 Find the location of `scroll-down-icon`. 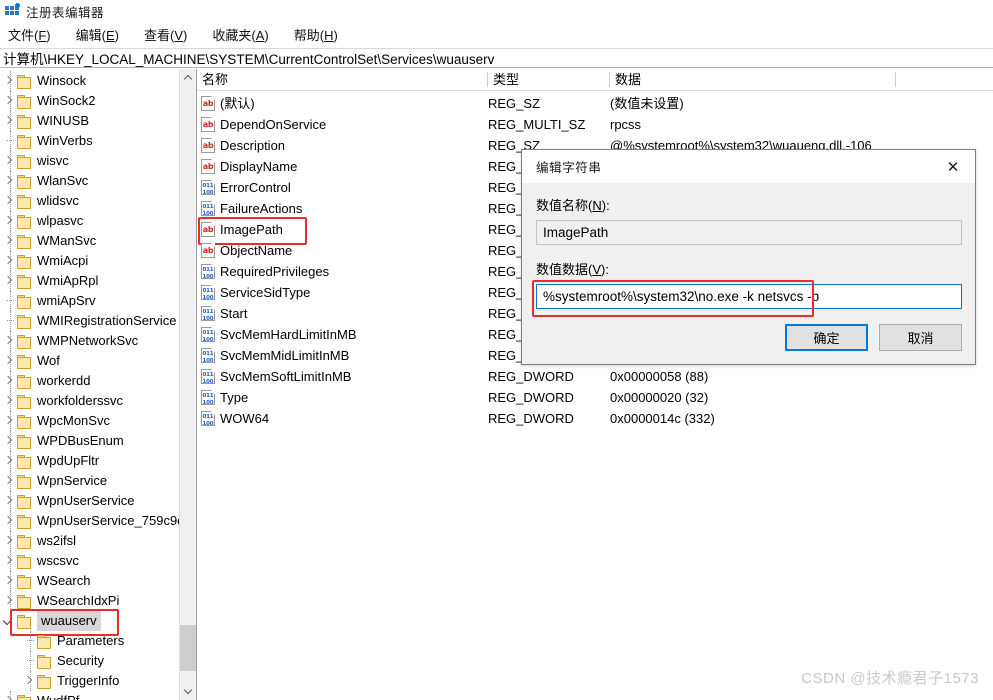

scroll-down-icon is located at coordinates (188, 691).